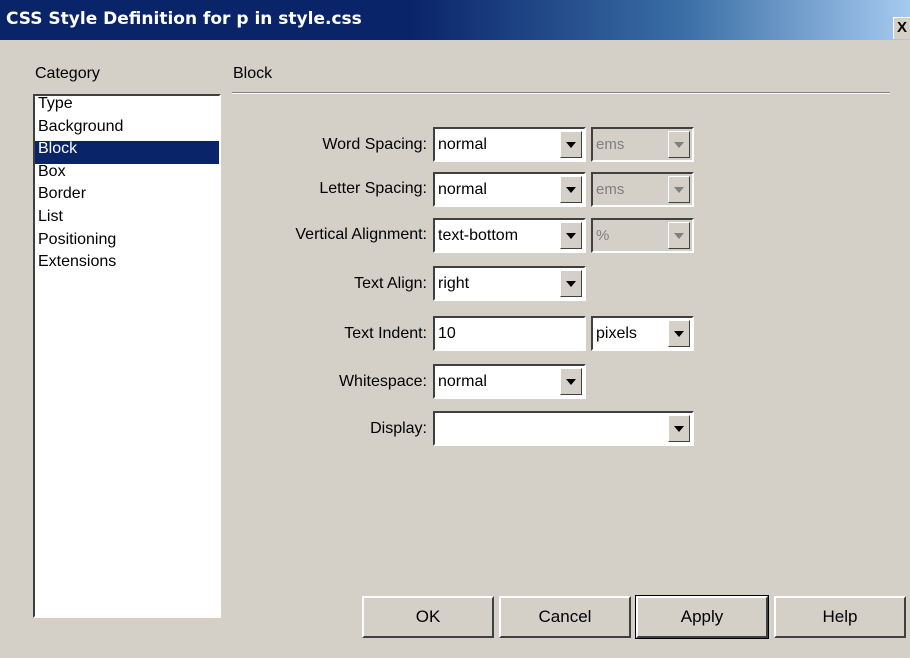  I want to click on letter-spacing-select: normal, so click(509, 189).